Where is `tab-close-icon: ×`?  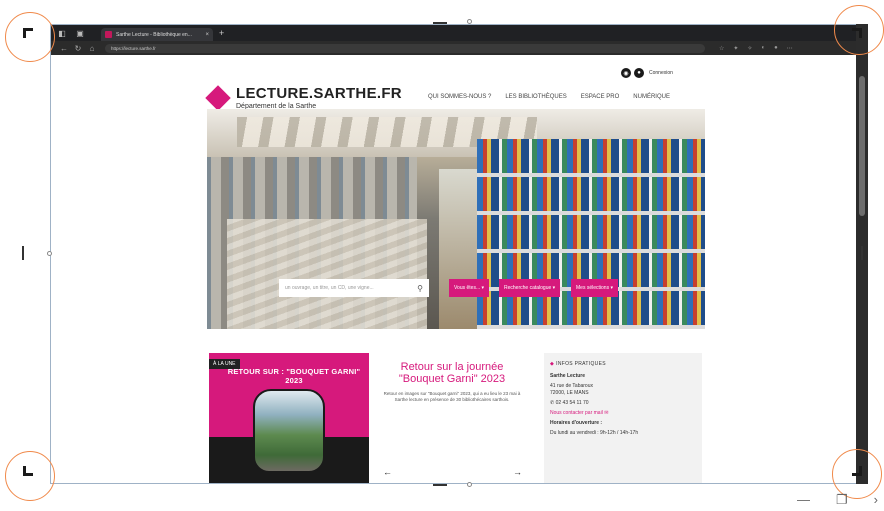
tab-close-icon: × is located at coordinates (207, 35).